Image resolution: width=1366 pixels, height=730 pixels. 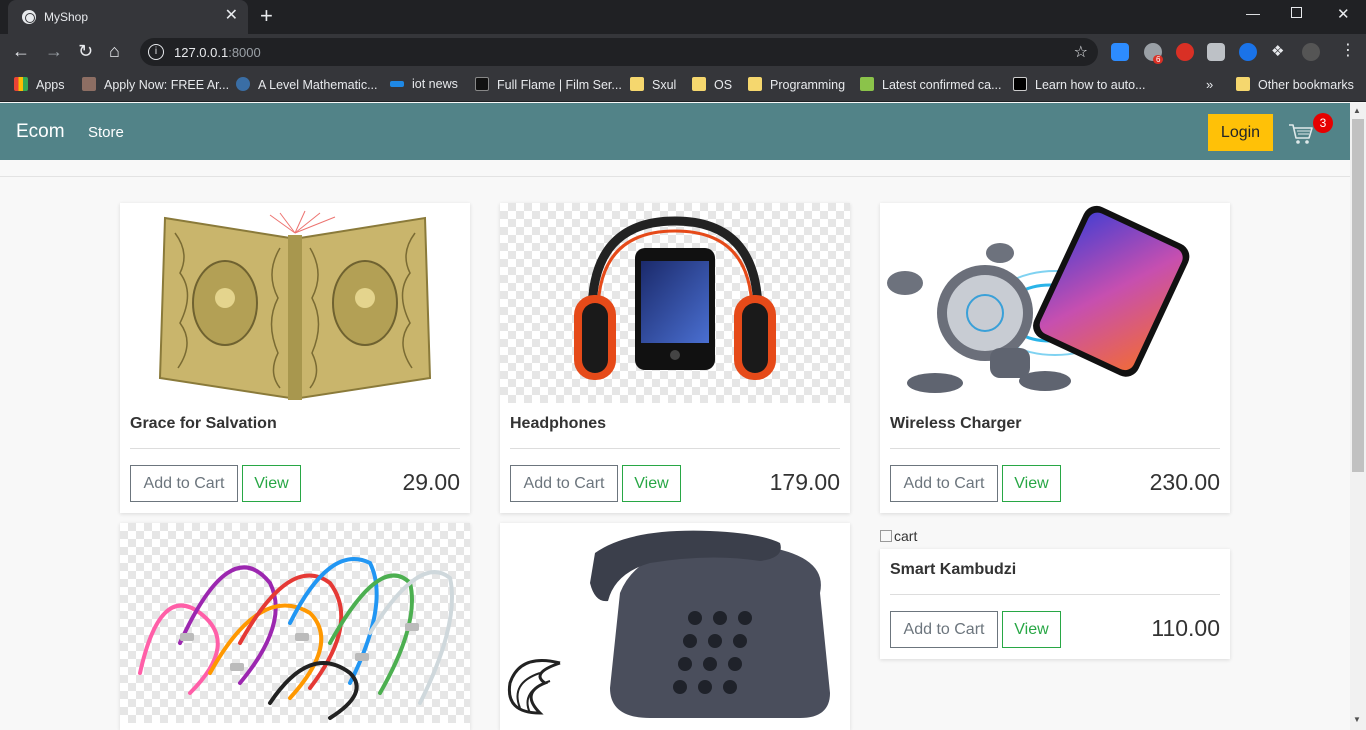 I want to click on broken-image-placeholder: cart, so click(x=898, y=536).